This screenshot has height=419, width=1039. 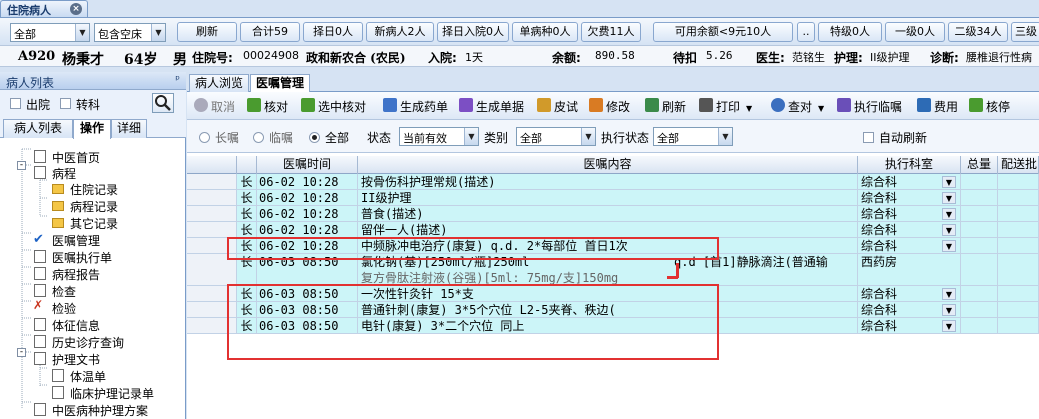 I want to click on tree-item-vitals: 体征信息, so click(x=76, y=325).